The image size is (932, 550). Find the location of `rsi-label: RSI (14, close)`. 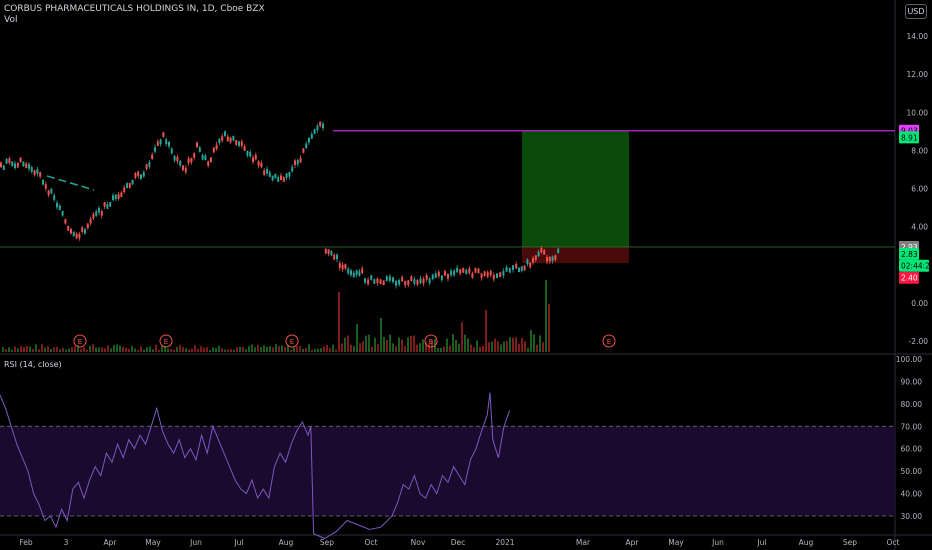

rsi-label: RSI (14, close) is located at coordinates (33, 364).